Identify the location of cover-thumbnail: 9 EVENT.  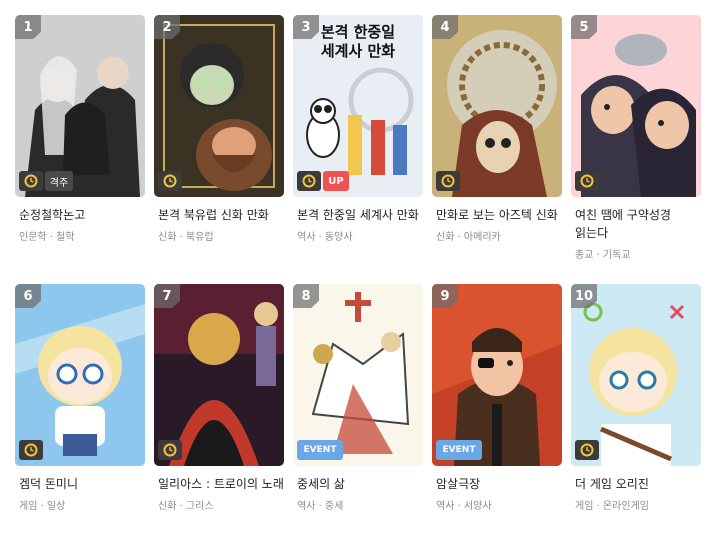
(497, 375).